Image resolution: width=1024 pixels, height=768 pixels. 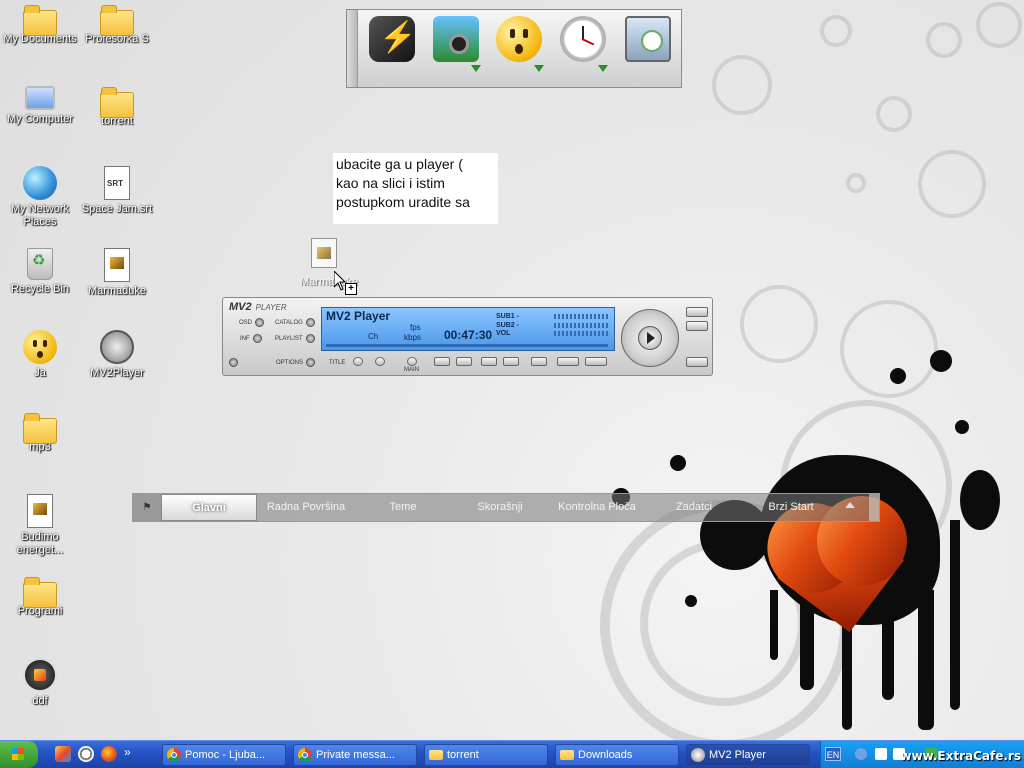 What do you see at coordinates (209, 507) in the screenshot?
I see `tab-glavni: Glavni` at bounding box center [209, 507].